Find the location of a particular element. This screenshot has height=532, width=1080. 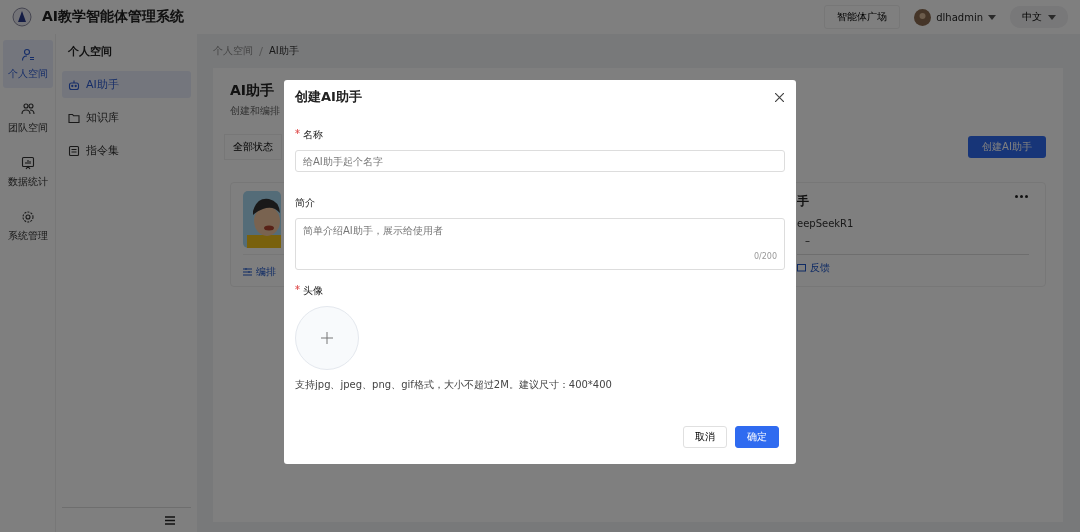

breadcrumb-item: AI助手 is located at coordinates (284, 51).